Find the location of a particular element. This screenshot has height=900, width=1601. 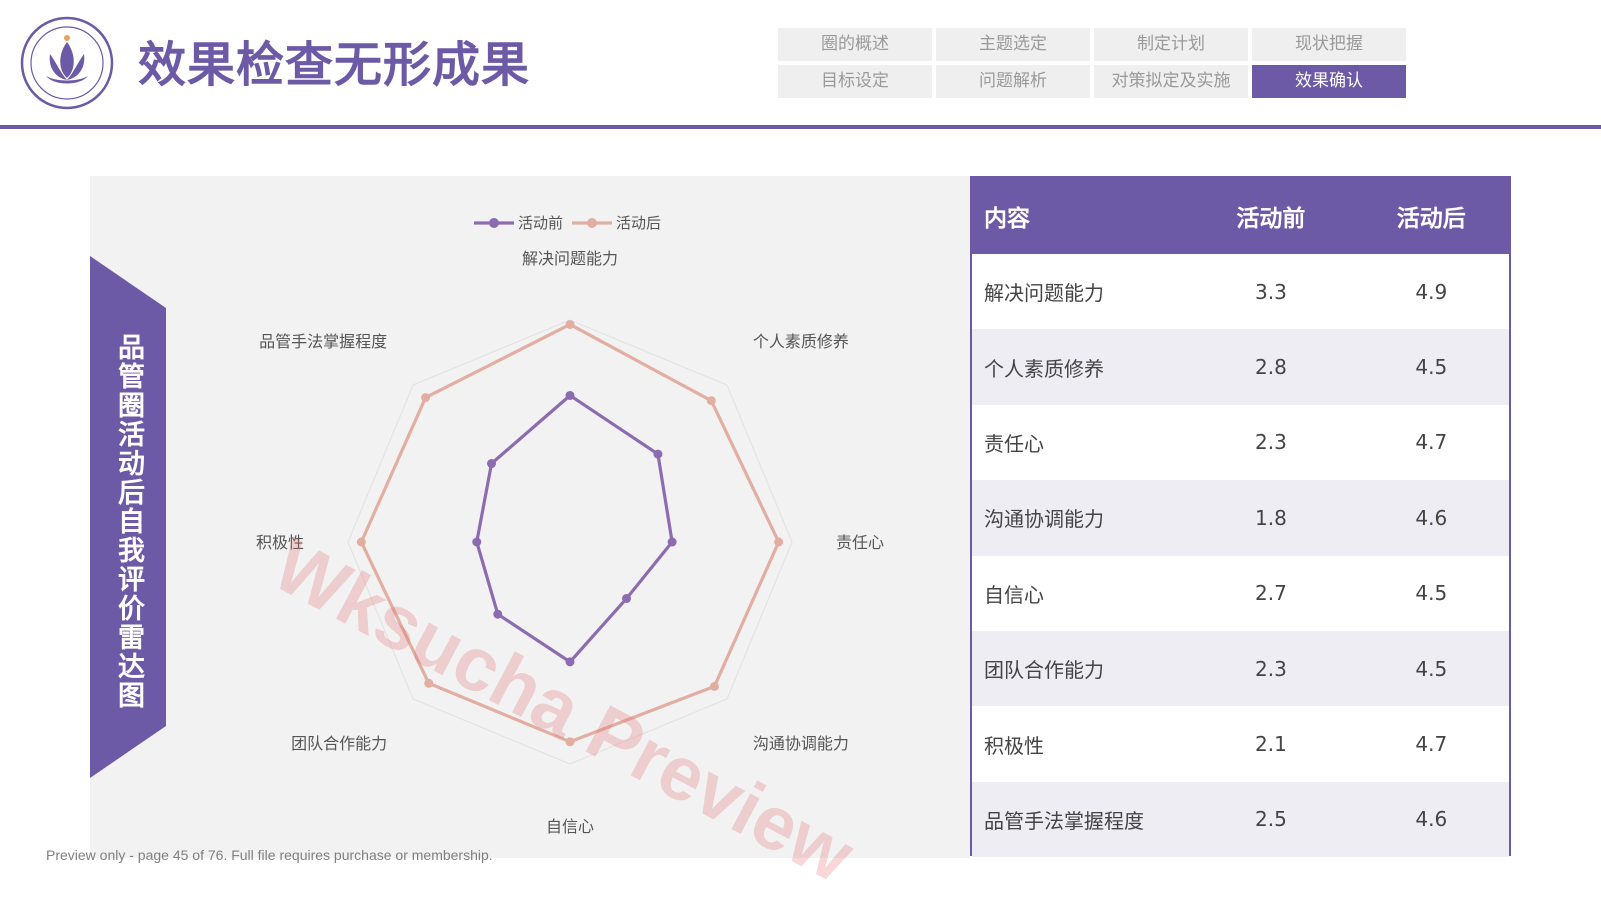

cell-item: 责任心 is located at coordinates (1014, 443).